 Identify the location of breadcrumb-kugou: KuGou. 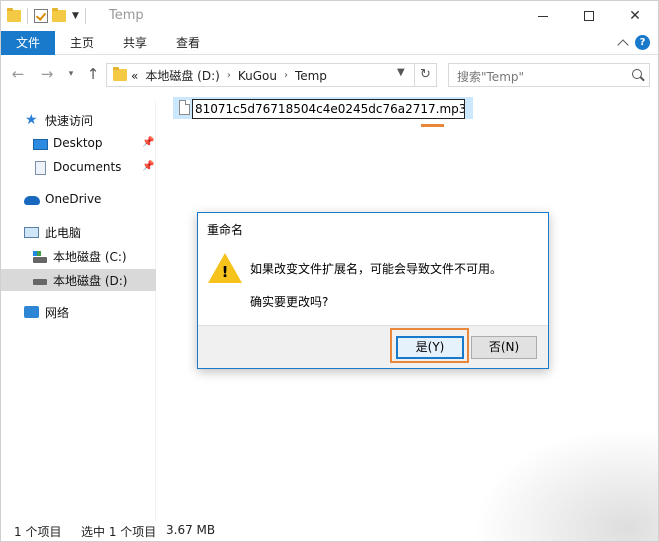
(257, 76).